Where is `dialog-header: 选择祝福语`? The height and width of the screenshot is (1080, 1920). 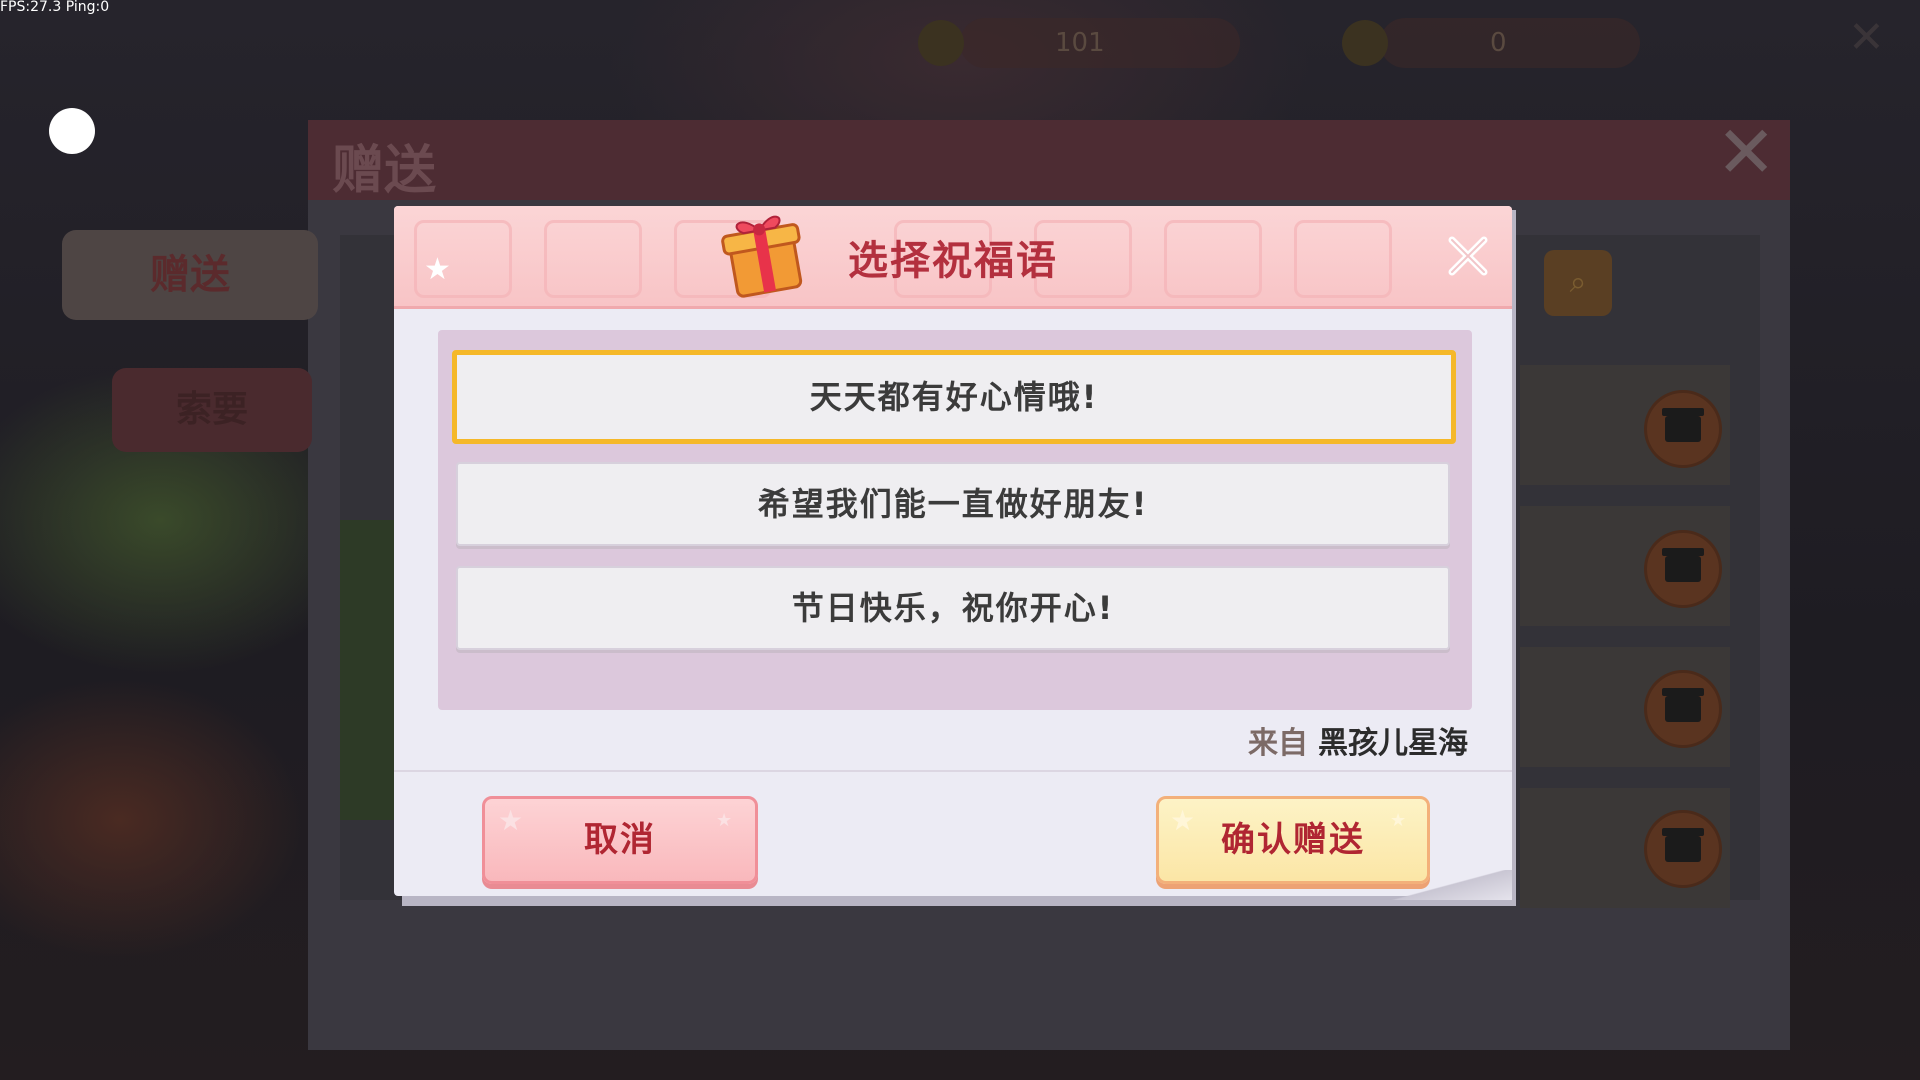 dialog-header: 选择祝福语 is located at coordinates (953, 257).